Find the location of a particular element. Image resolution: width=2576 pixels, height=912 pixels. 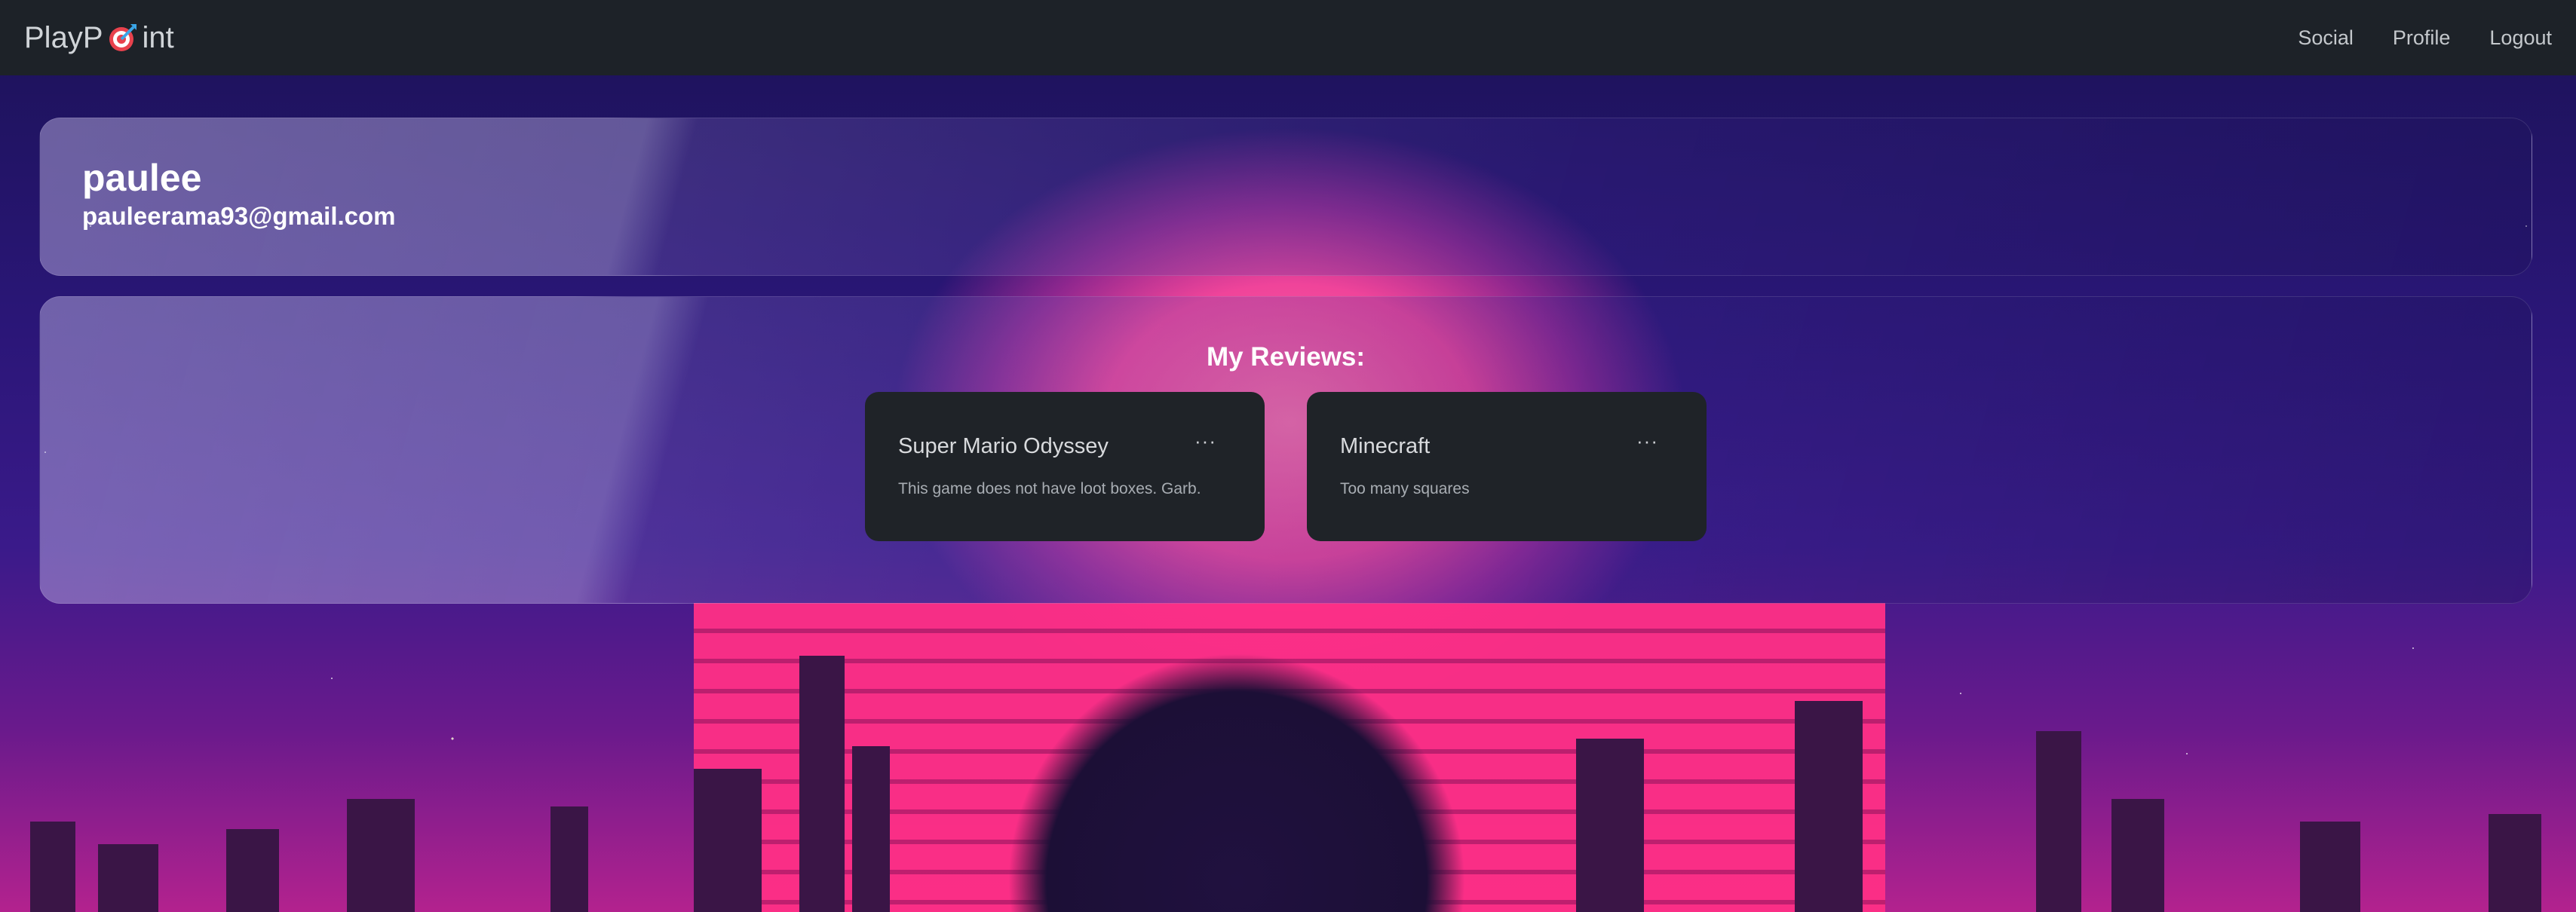

review-game-title: Super Mario Odyssey is located at coordinates (1003, 446).